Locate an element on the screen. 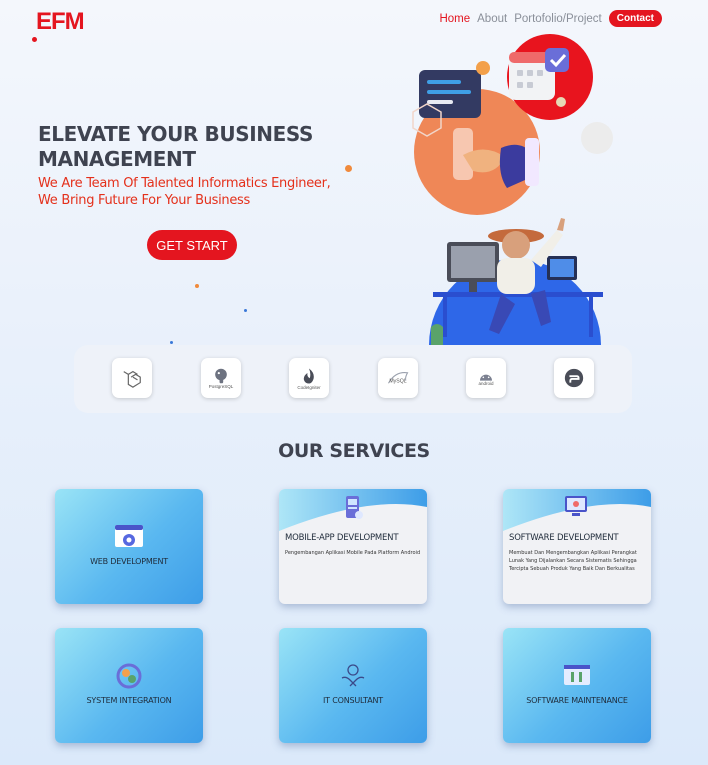  service-label: SYSTEM INTEGRATION is located at coordinates (129, 700).